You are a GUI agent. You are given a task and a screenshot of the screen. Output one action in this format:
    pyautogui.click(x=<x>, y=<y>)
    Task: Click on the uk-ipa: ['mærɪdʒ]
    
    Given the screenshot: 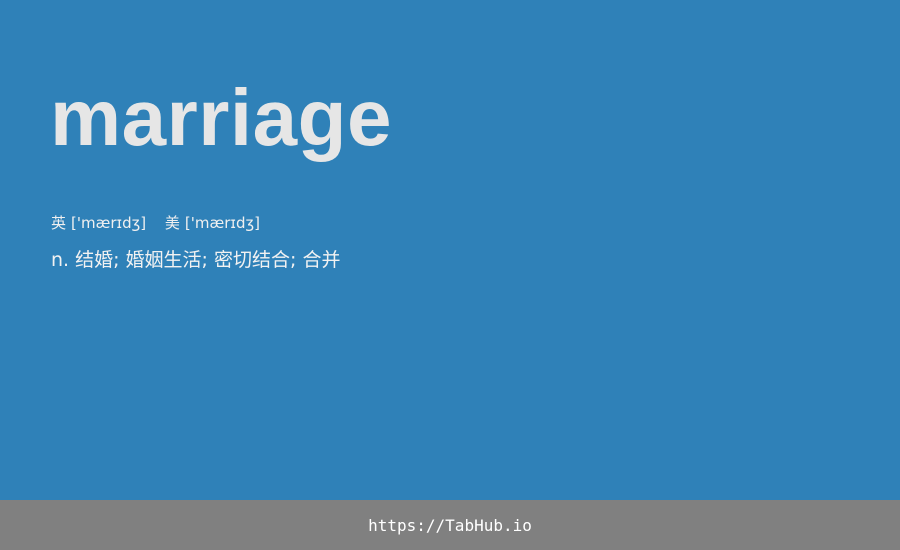 What is the action you would take?
    pyautogui.click(x=109, y=223)
    